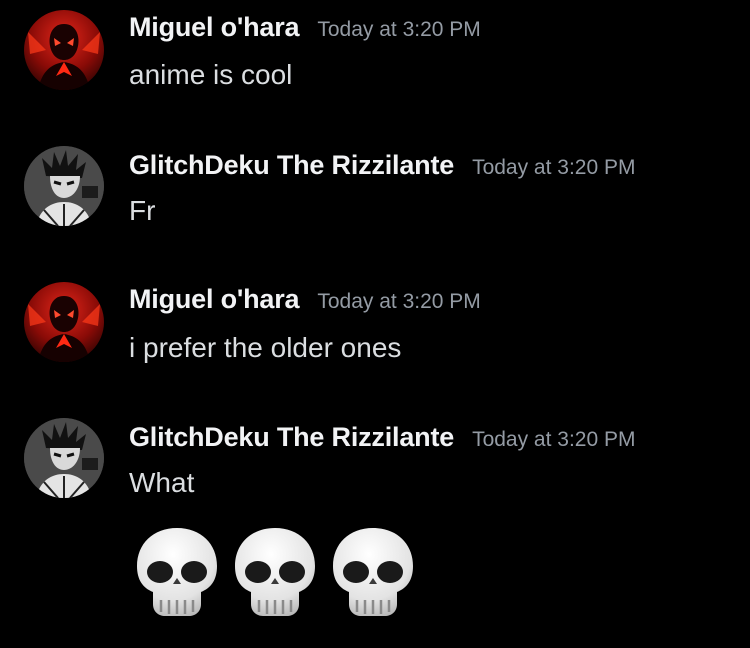  What do you see at coordinates (142, 210) in the screenshot?
I see `message-text: Fr` at bounding box center [142, 210].